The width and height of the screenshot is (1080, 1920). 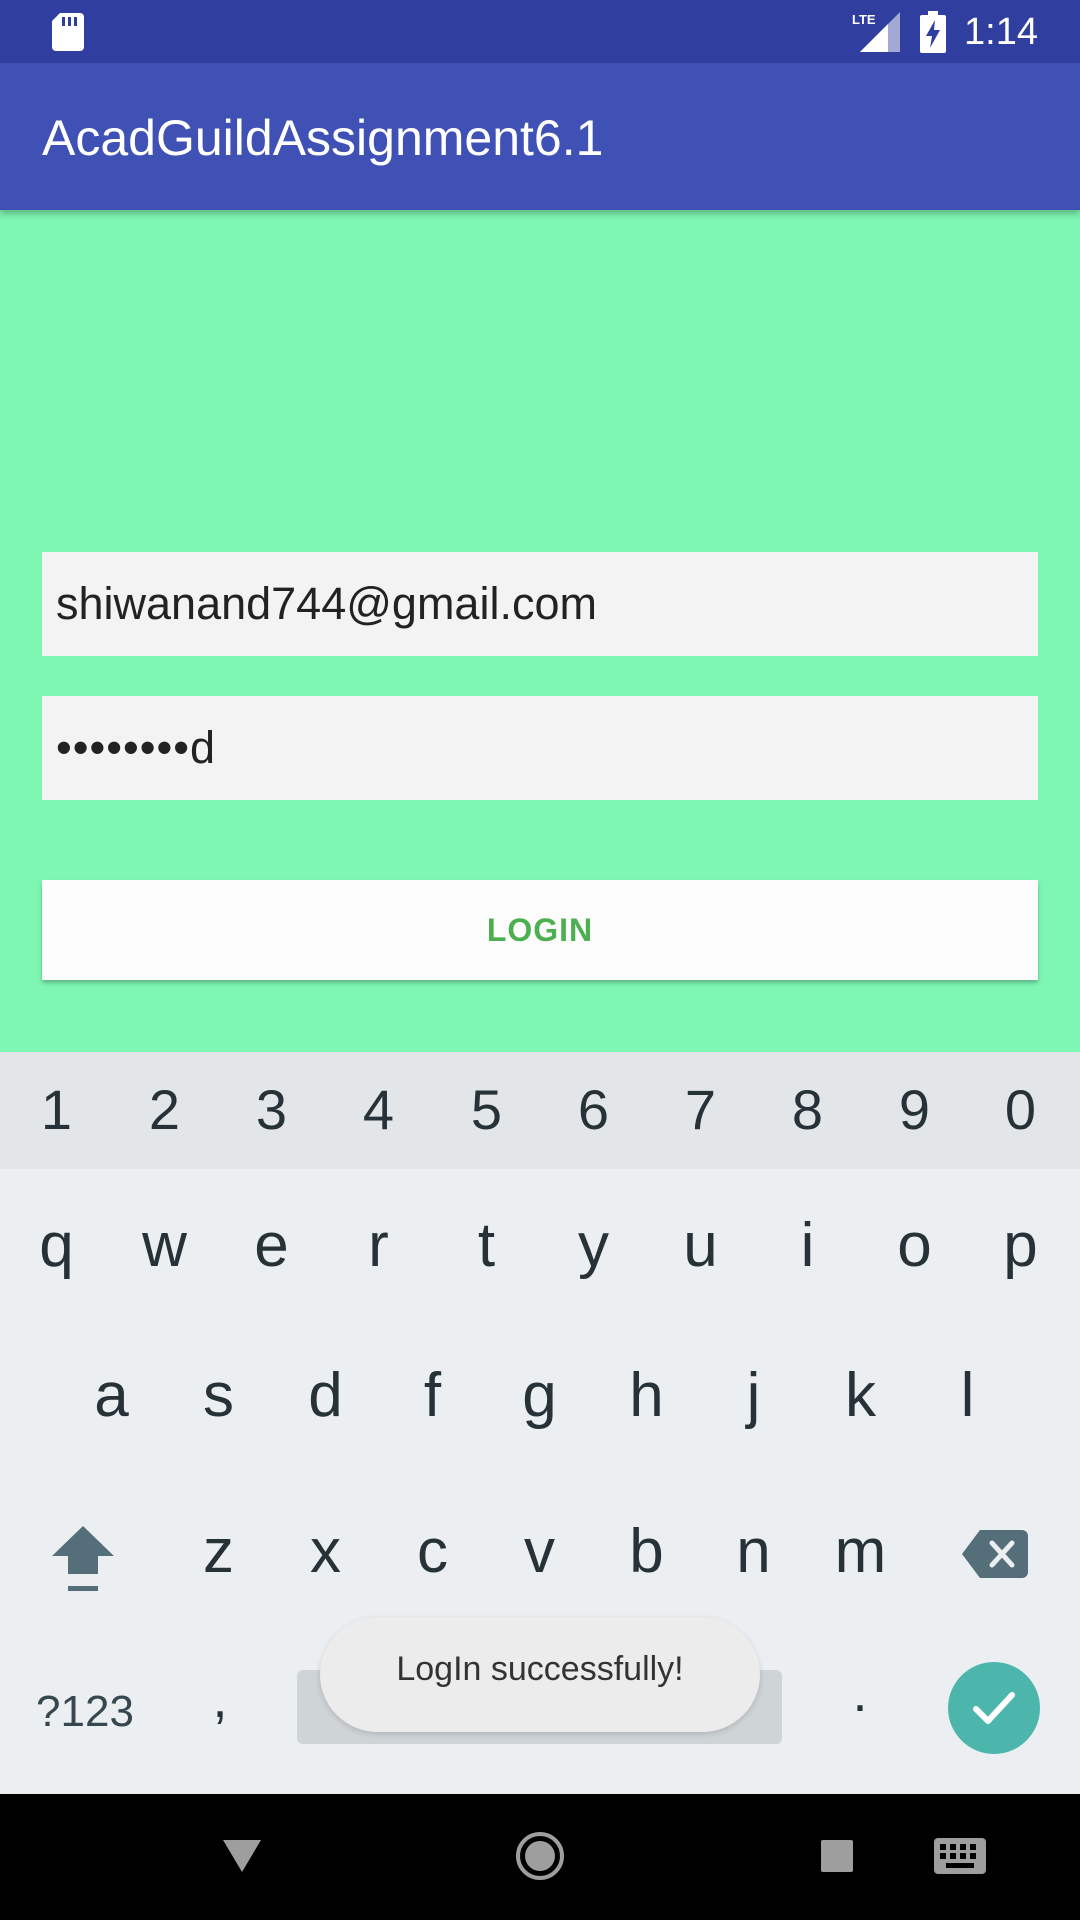 I want to click on done-key, so click(x=994, y=1708).